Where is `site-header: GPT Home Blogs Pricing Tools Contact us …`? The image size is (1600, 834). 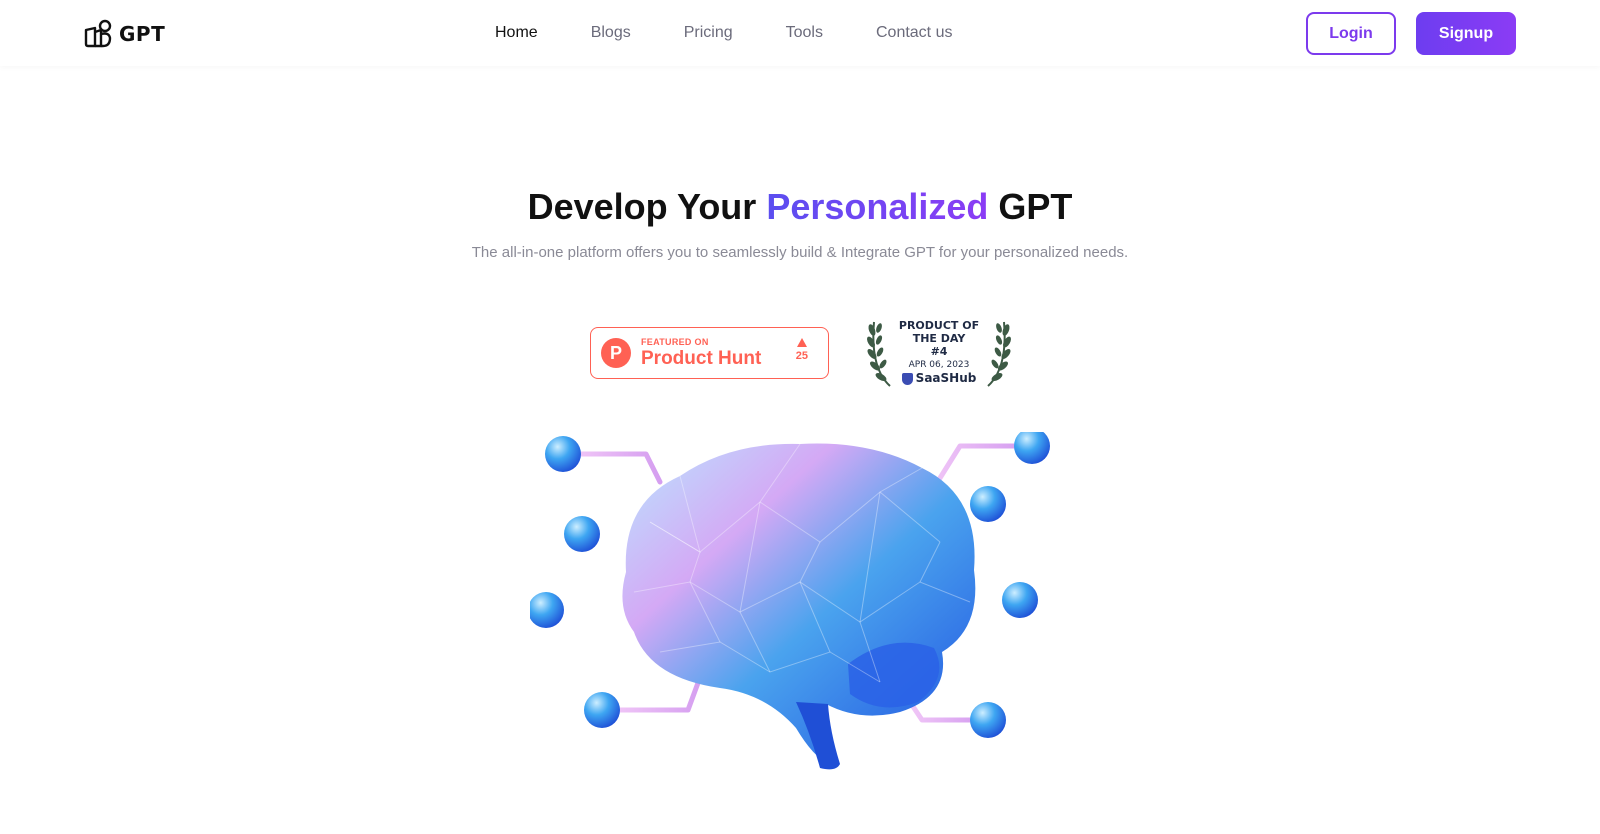
site-header: GPT Home Blogs Pricing Tools Contact us … is located at coordinates (800, 33).